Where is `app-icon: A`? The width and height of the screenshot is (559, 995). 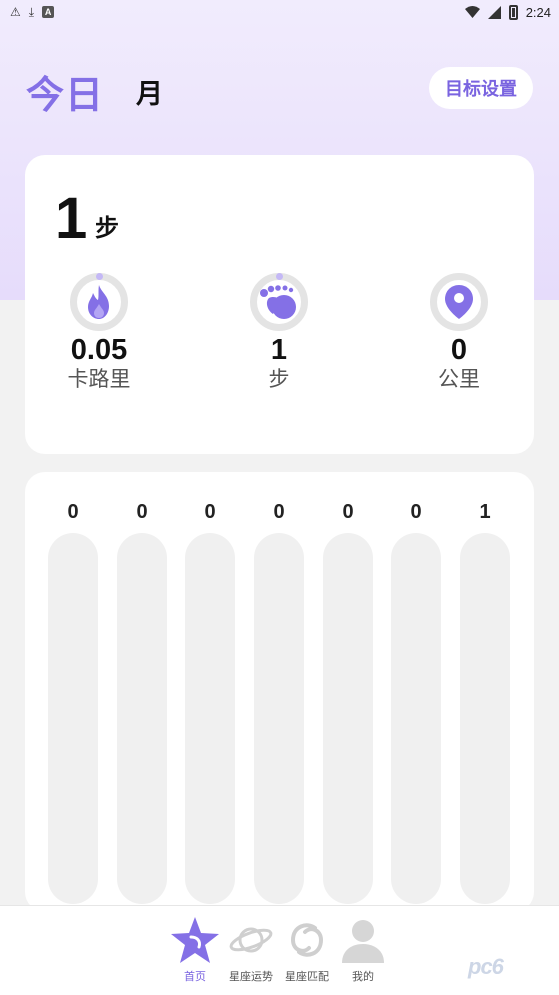 app-icon: A is located at coordinates (48, 12).